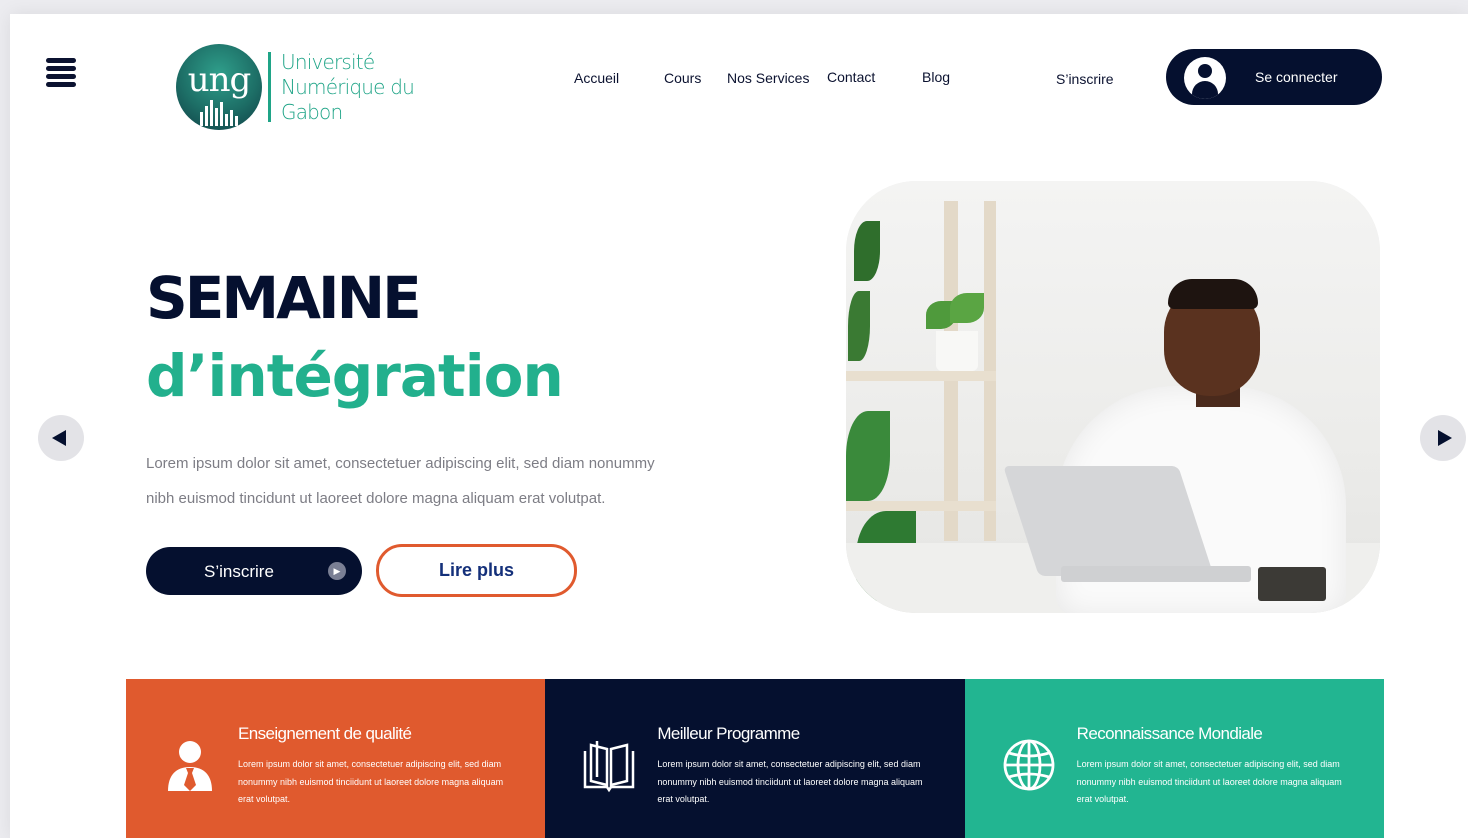 The width and height of the screenshot is (1468, 838). Describe the element at coordinates (1443, 438) in the screenshot. I see `carousel-next-arrow-icon` at that location.